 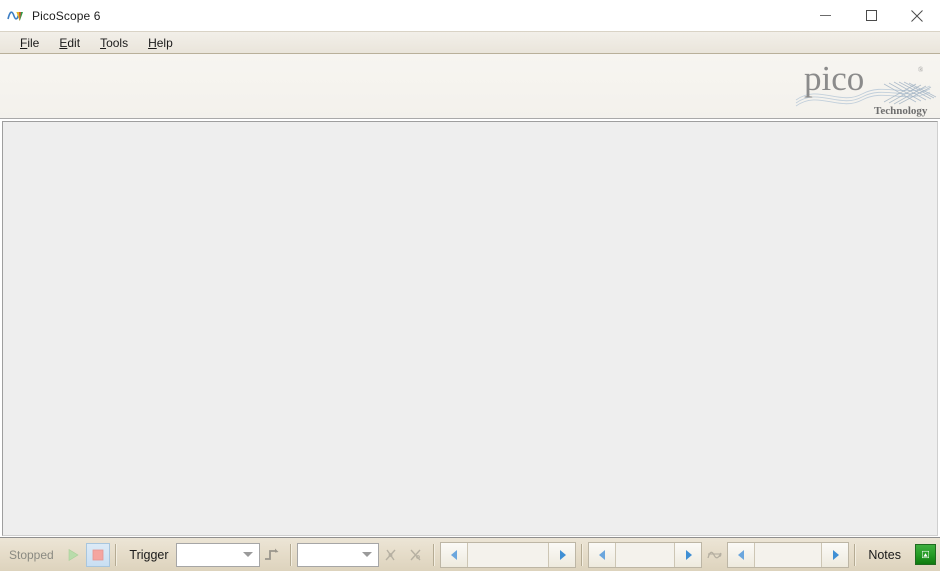 I want to click on status-label: Stopped, so click(x=31, y=554).